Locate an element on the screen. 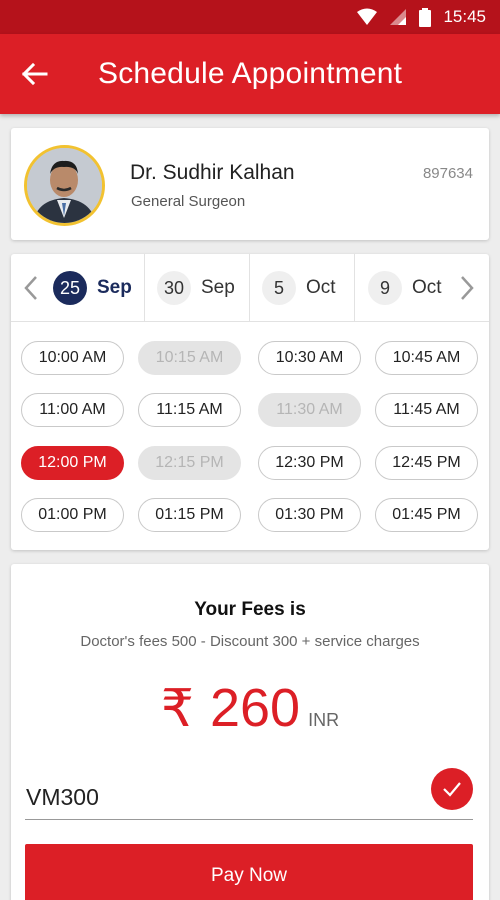  date-day: 30 is located at coordinates (174, 288).